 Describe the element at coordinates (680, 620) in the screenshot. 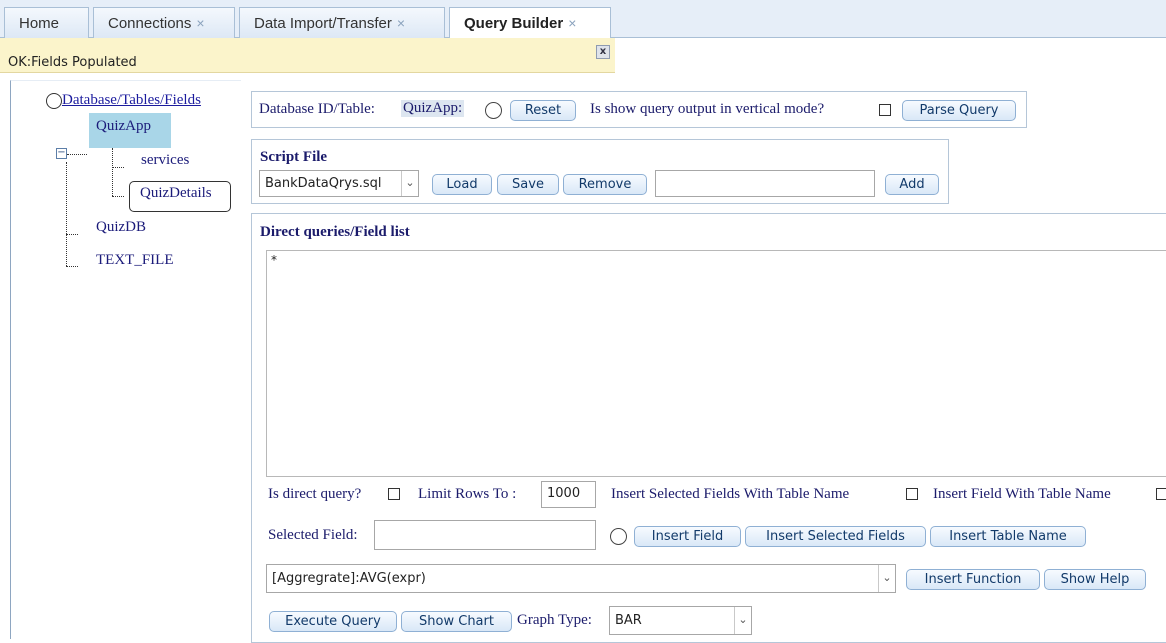

I see `graph-type-select: BAR ⌄` at that location.